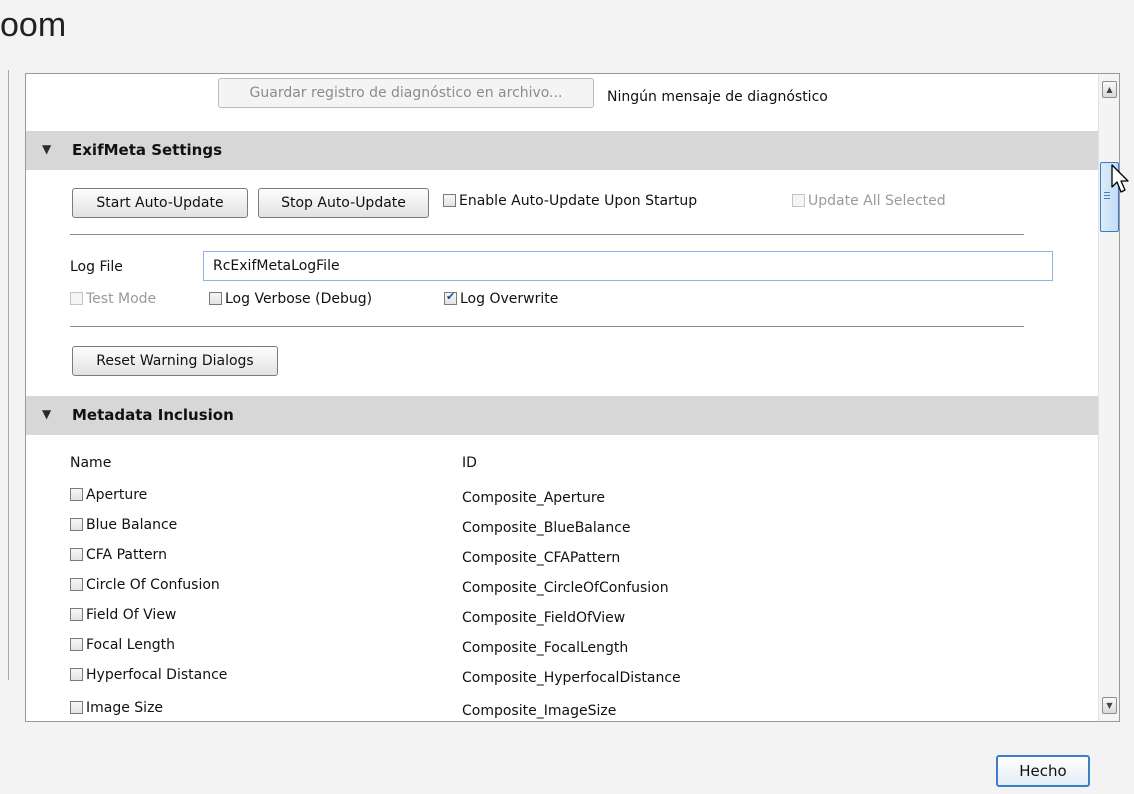  I want to click on enable-auto-update-startup-checkbox: Enable Auto-Update Upon Startup, so click(570, 201).